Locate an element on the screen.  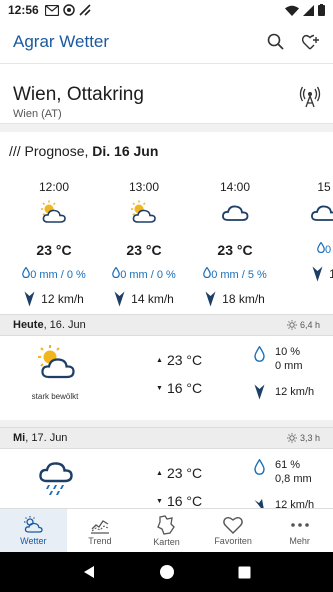
location-region: Wien (AT) is located at coordinates (37, 114).